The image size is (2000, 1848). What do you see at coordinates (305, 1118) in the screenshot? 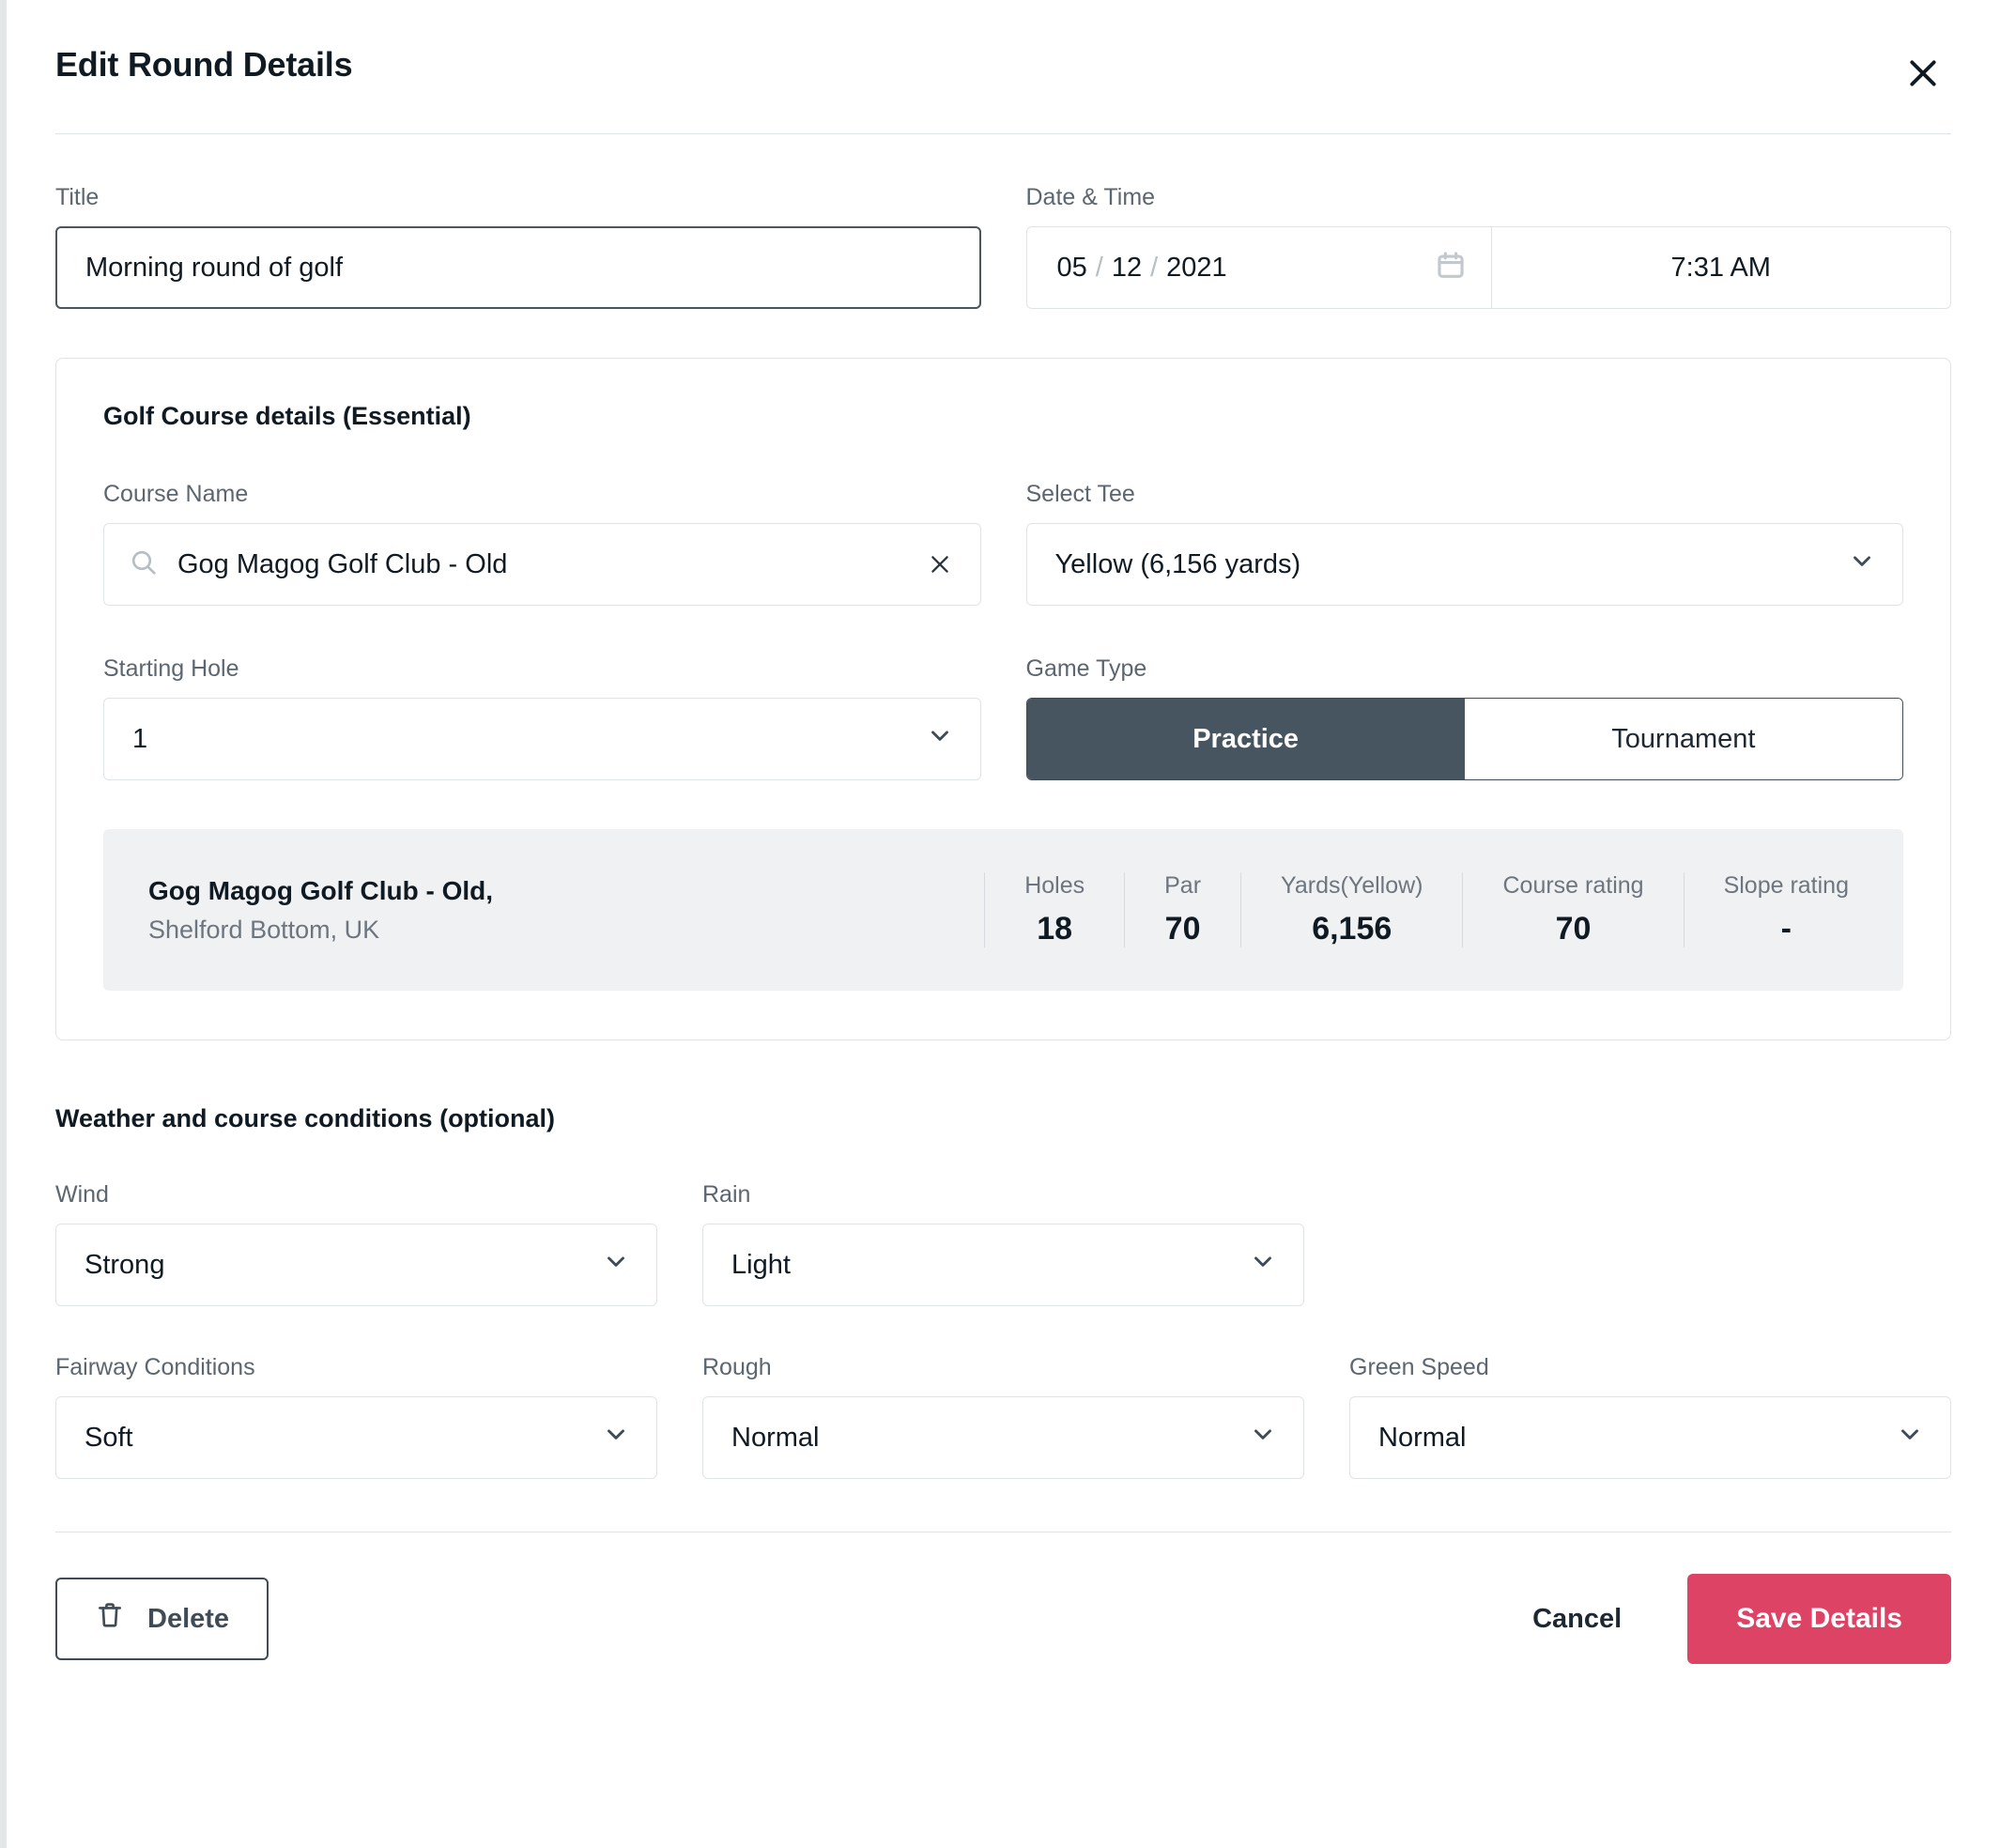
I see `weather-heading: Weather and course conditions (optional)` at bounding box center [305, 1118].